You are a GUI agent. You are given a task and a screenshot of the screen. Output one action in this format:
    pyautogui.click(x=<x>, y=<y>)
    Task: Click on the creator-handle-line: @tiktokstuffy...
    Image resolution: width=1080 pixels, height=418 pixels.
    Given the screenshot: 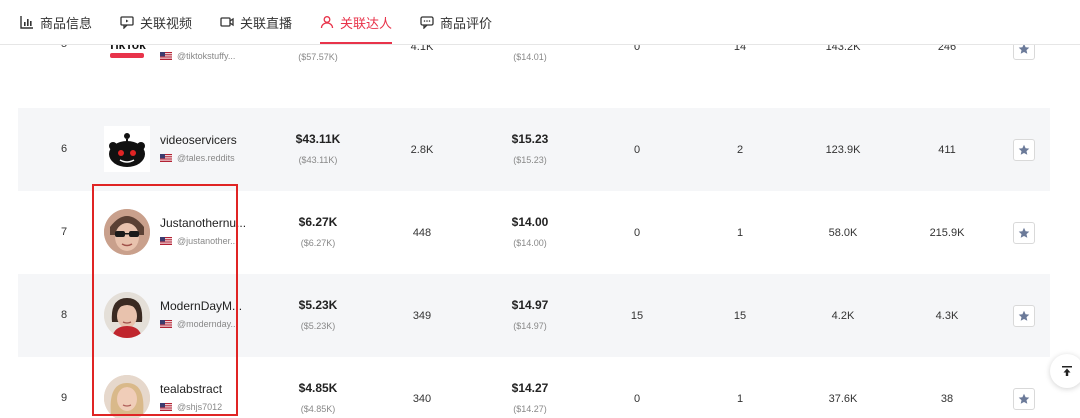 What is the action you would take?
    pyautogui.click(x=197, y=56)
    